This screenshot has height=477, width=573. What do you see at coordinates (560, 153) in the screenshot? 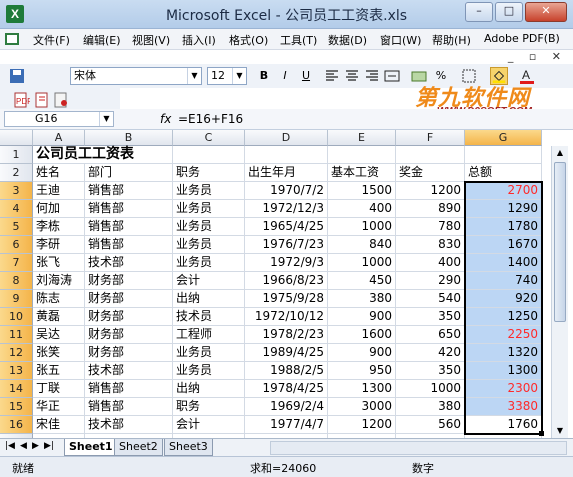
I see `scroll-up-icon: ▲` at bounding box center [560, 153].